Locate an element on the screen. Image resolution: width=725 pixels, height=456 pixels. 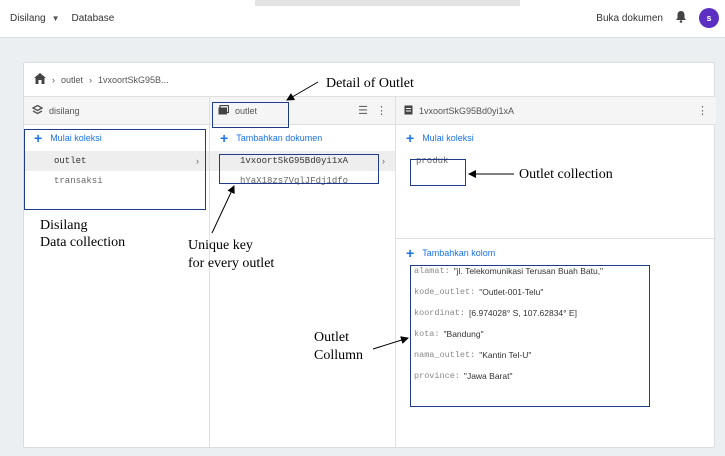
database-icon is located at coordinates (37, 110).